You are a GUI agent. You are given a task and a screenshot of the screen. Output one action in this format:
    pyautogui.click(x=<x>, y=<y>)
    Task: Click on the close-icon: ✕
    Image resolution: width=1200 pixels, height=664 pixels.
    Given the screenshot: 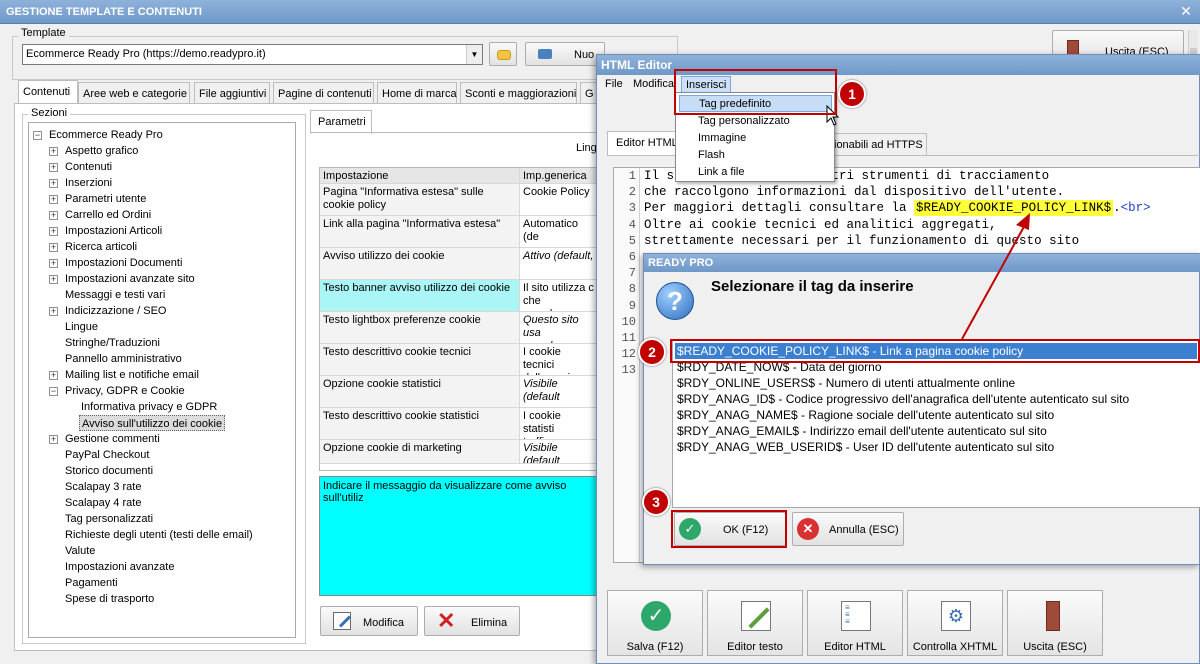 What is the action you would take?
    pyautogui.click(x=1186, y=11)
    